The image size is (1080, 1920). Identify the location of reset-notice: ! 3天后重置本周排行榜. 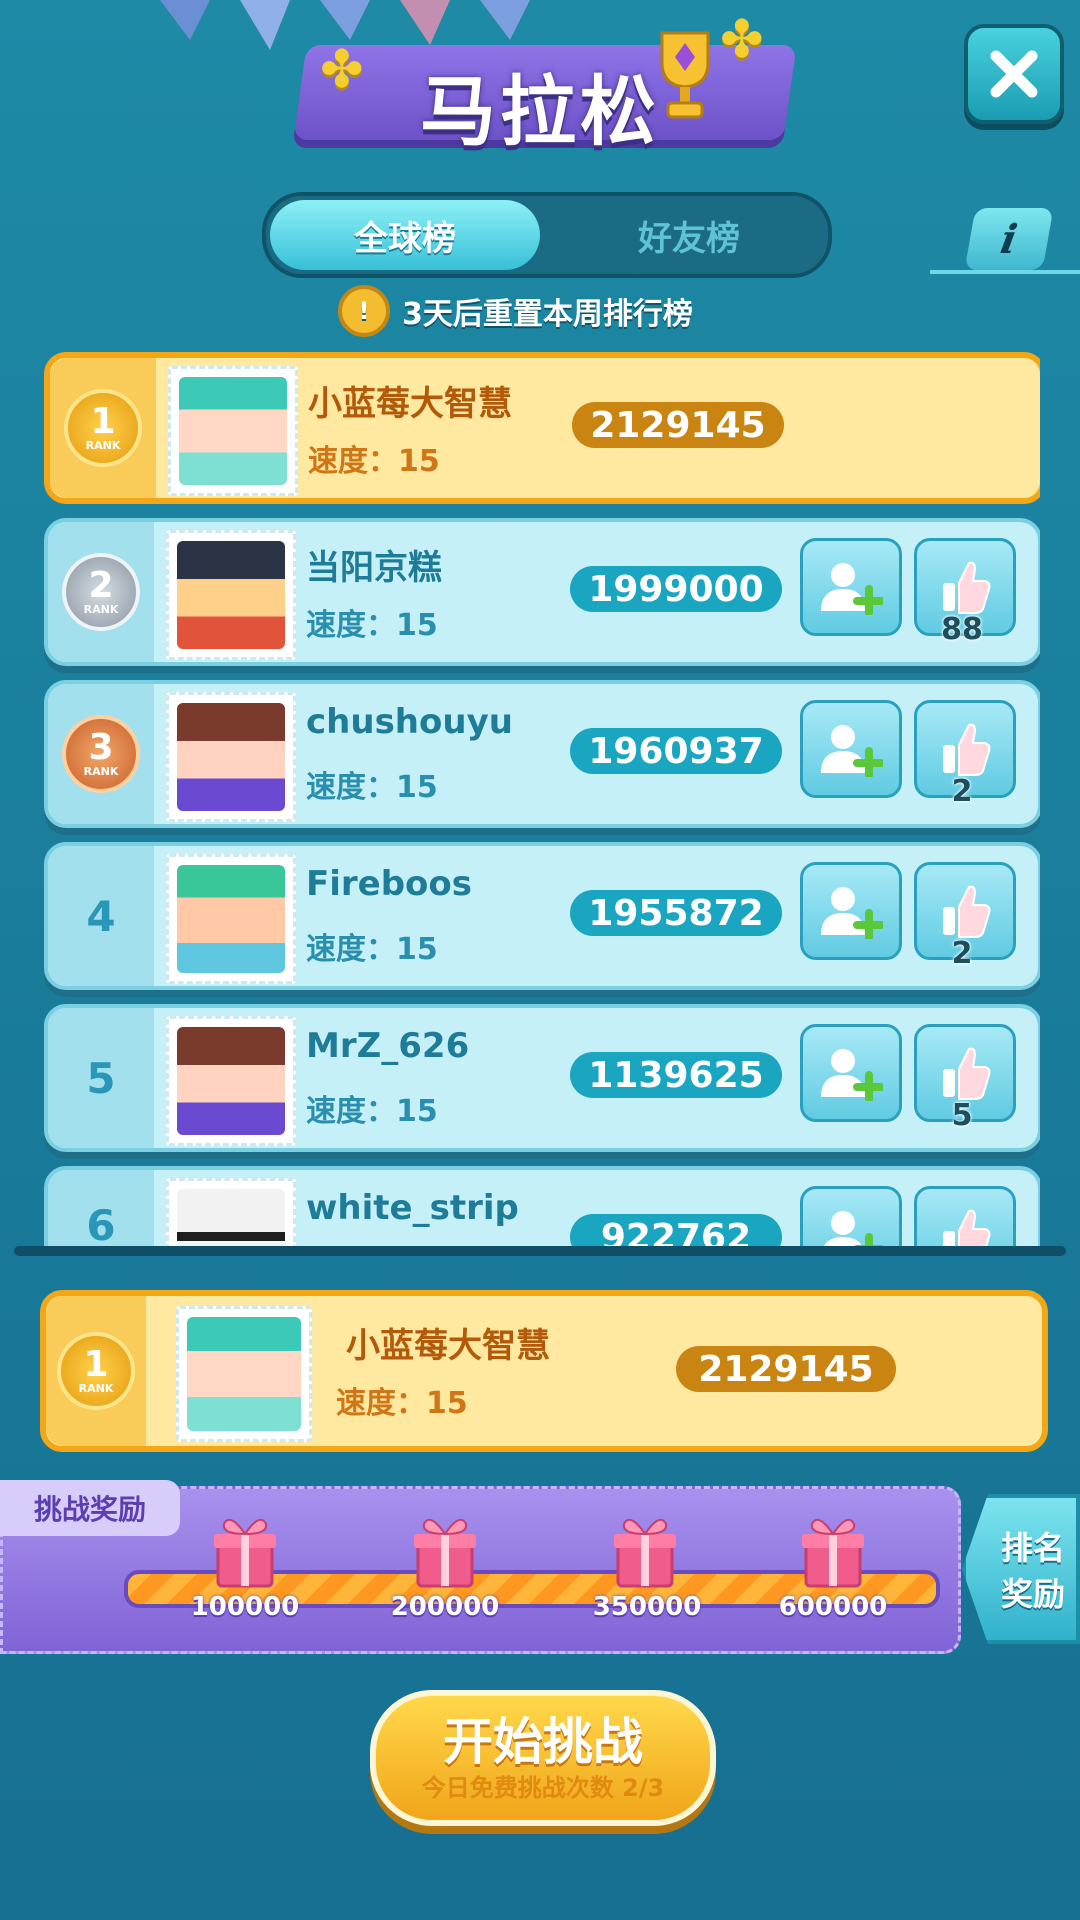
(515, 311).